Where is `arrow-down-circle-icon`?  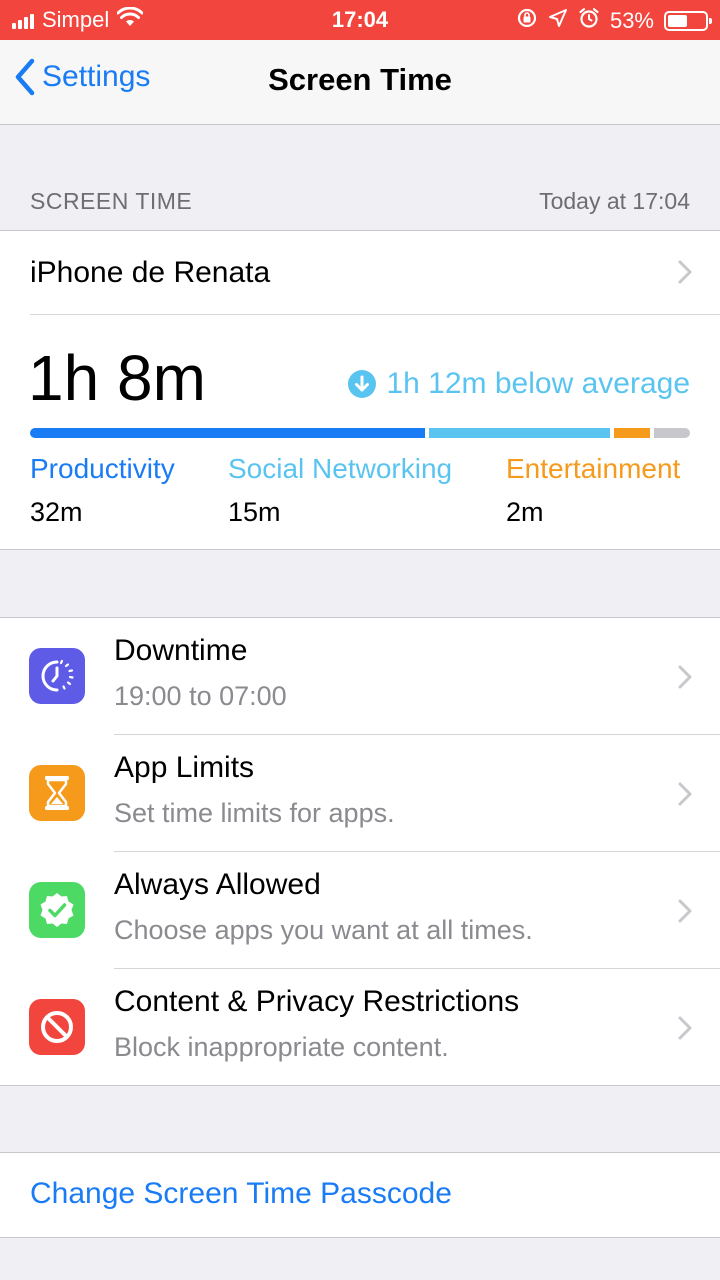
arrow-down-circle-icon is located at coordinates (362, 384).